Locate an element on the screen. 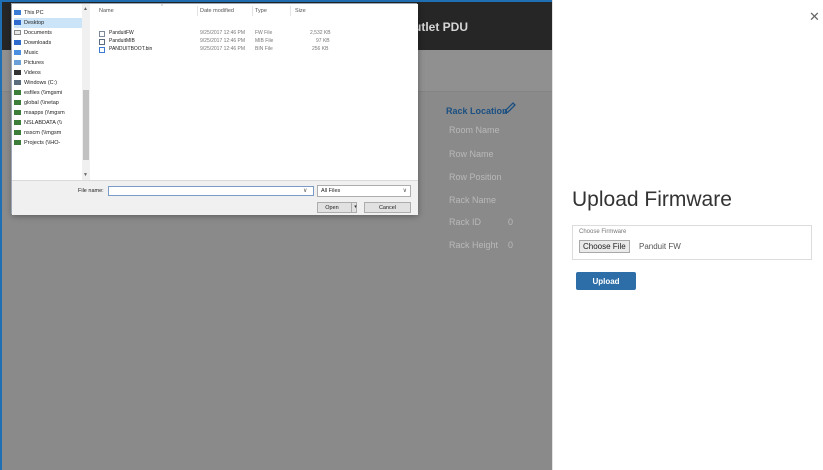 The width and height of the screenshot is (823, 470). file-size: 256 KB is located at coordinates (320, 49).